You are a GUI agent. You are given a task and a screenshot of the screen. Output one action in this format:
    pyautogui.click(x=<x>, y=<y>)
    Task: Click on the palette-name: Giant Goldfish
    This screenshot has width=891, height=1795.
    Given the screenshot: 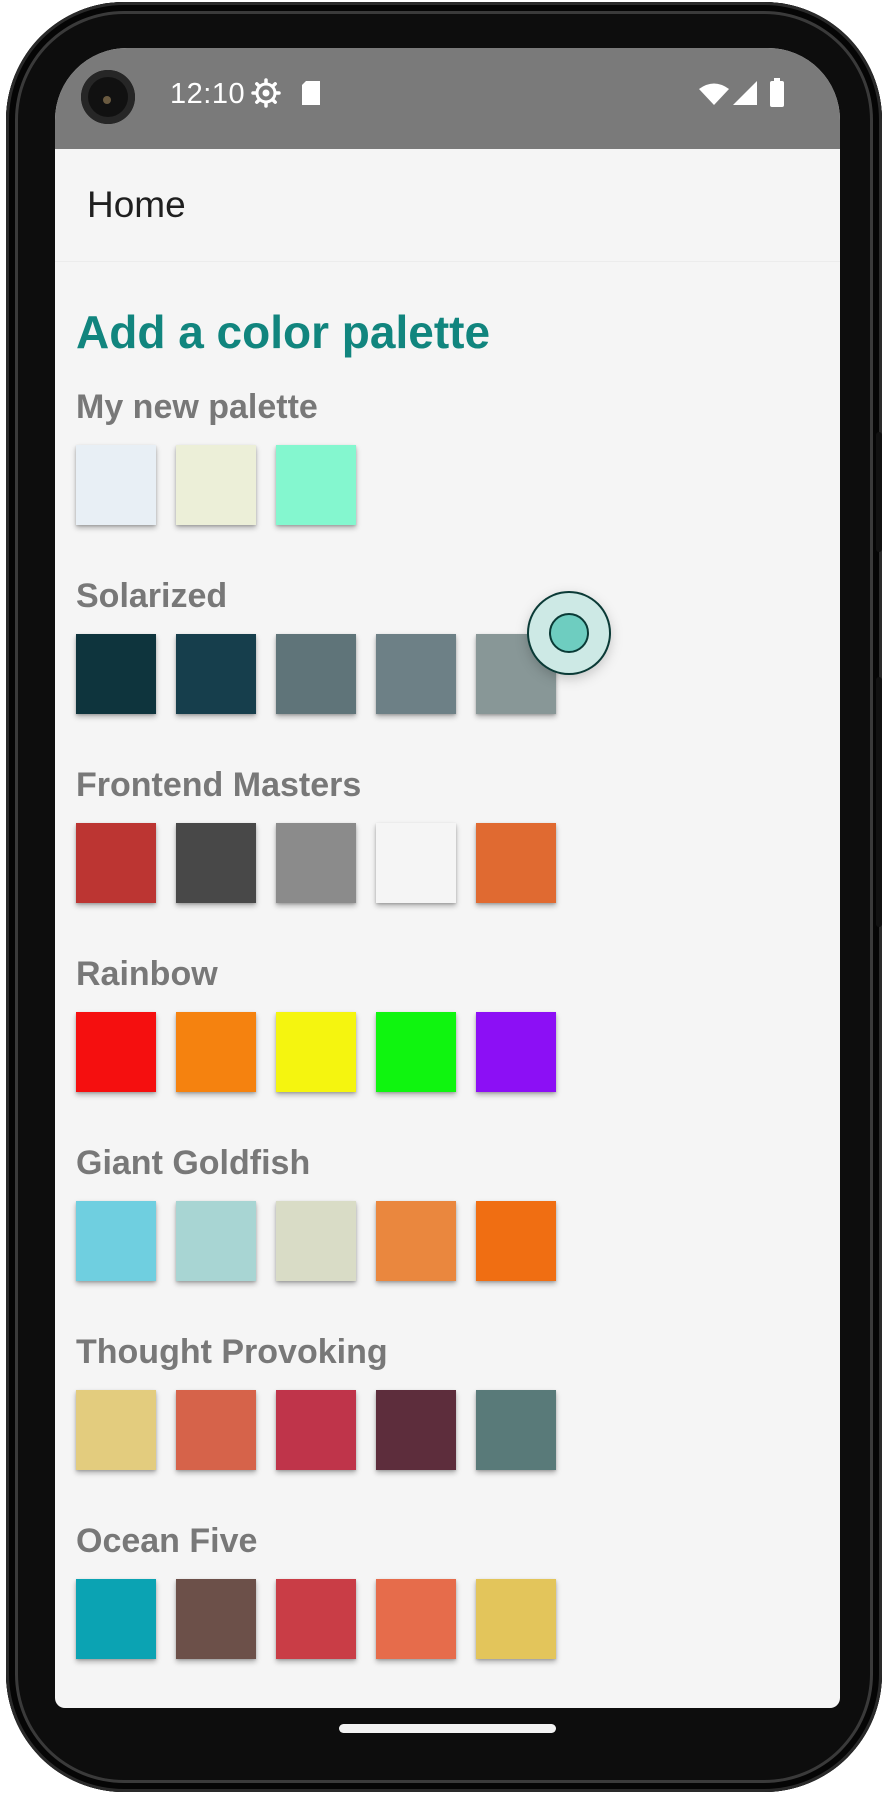 What is the action you would take?
    pyautogui.click(x=193, y=1163)
    